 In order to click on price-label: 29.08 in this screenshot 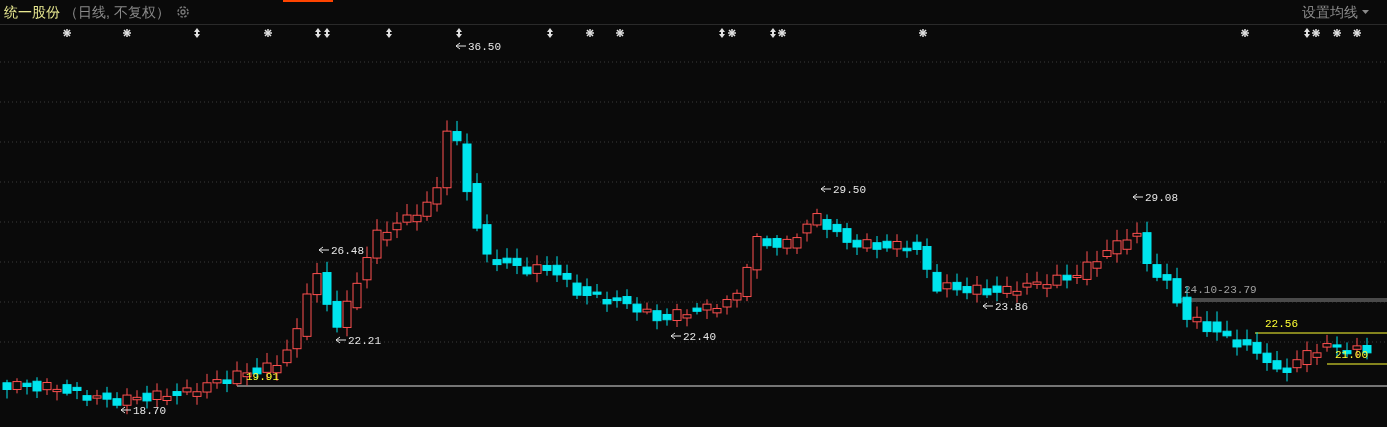, I will do `click(1161, 198)`.